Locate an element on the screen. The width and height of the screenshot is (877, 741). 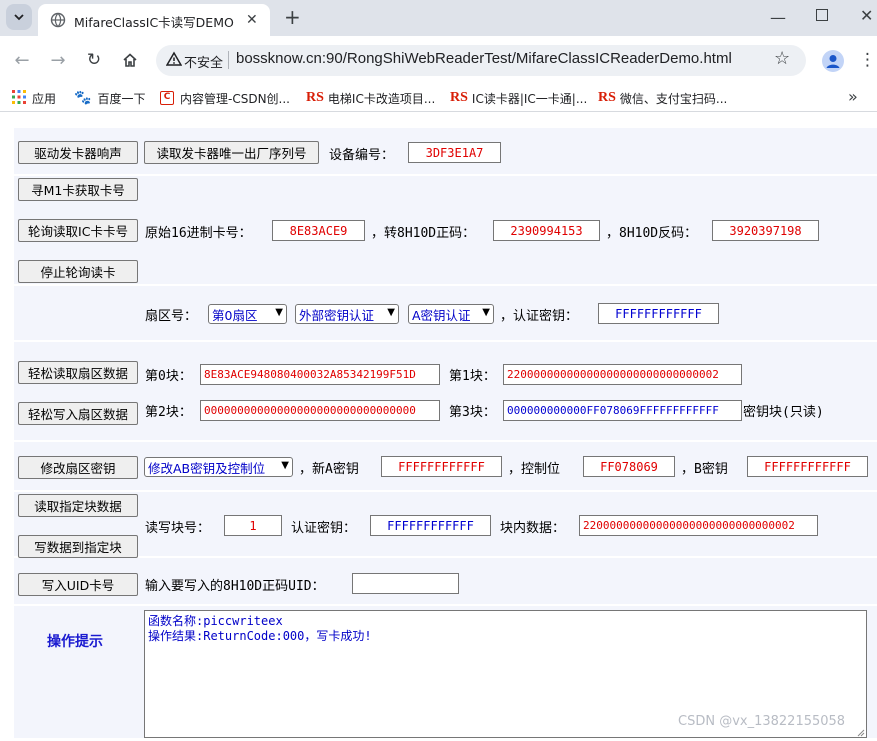
forward-icon: → is located at coordinates (58, 60).